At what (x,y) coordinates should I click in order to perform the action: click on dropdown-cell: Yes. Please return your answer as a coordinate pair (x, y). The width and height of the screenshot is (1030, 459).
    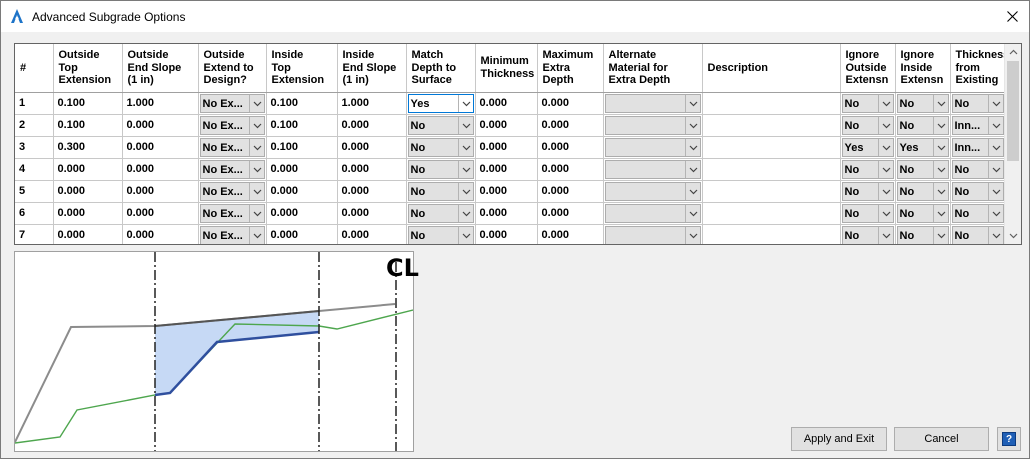
    Looking at the image, I should click on (441, 103).